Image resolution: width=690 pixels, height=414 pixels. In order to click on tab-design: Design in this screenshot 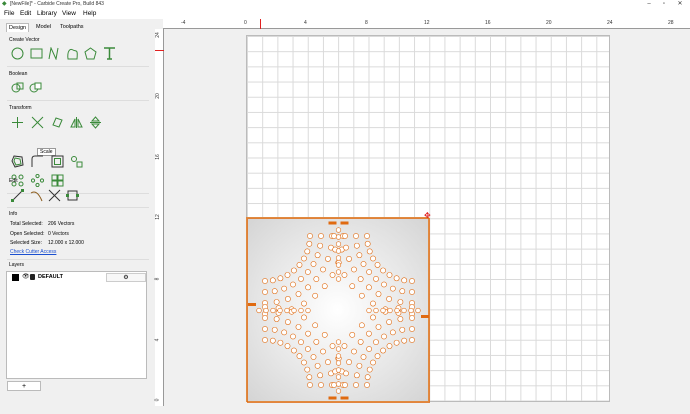, I will do `click(18, 27)`.